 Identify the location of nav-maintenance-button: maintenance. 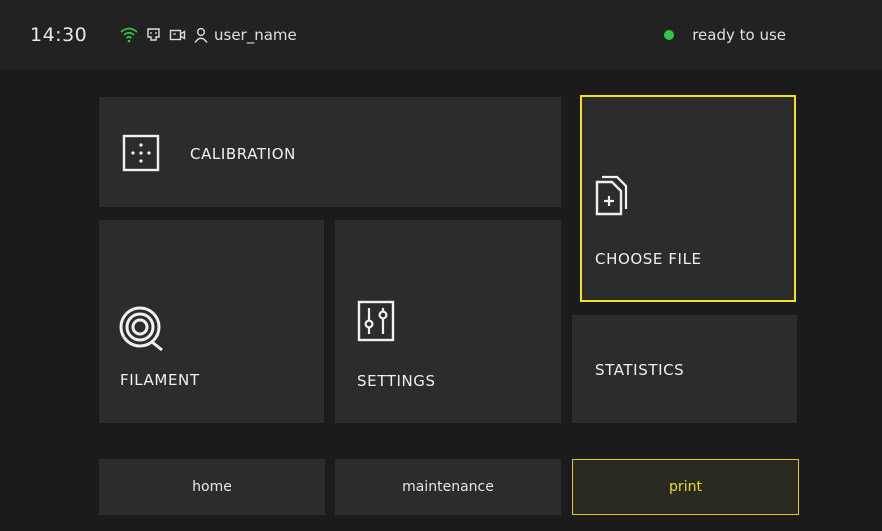
(448, 487).